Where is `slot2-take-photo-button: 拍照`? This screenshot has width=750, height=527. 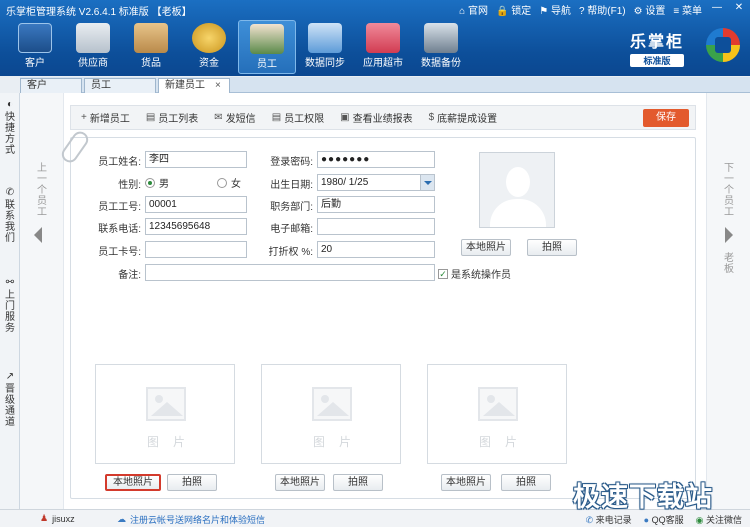 slot2-take-photo-button: 拍照 is located at coordinates (358, 482).